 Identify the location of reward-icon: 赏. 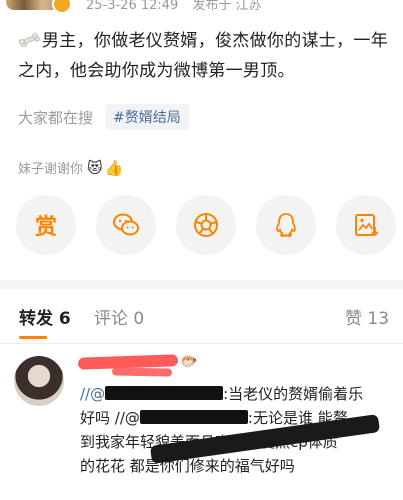
(45, 227).